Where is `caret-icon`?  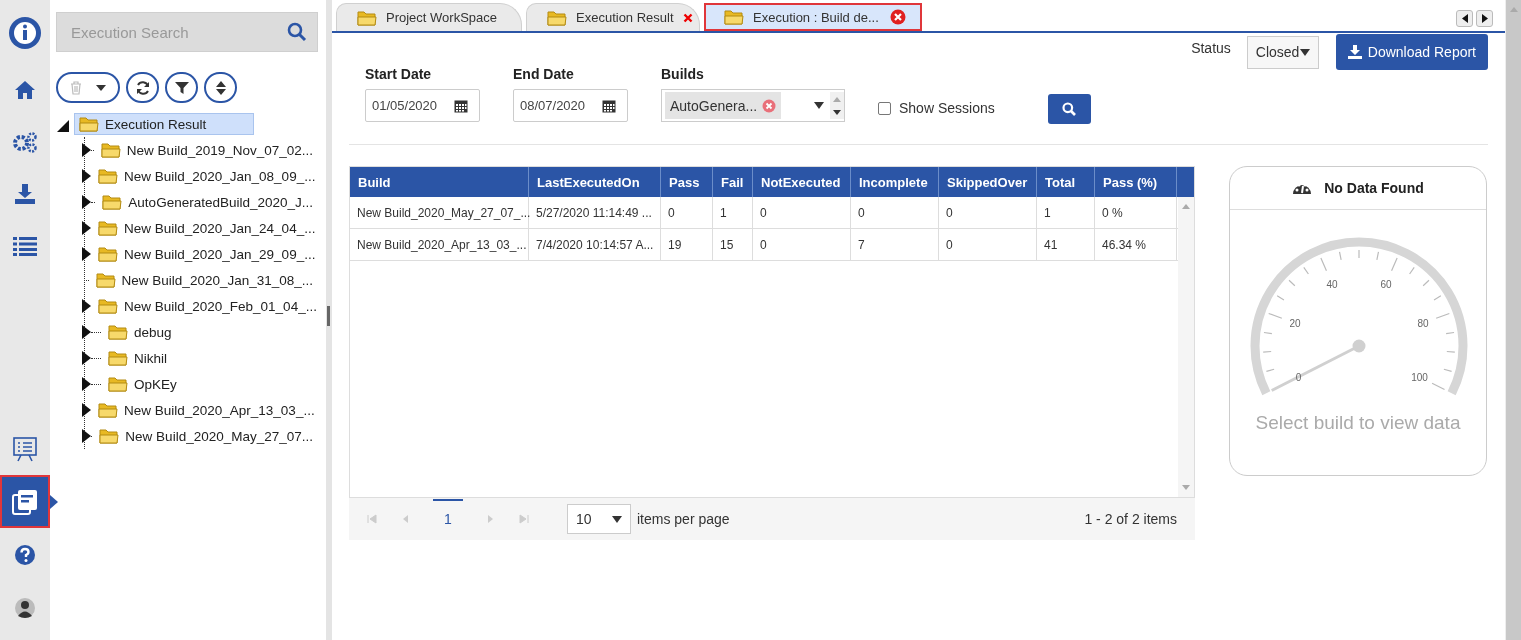 caret-icon is located at coordinates (617, 519).